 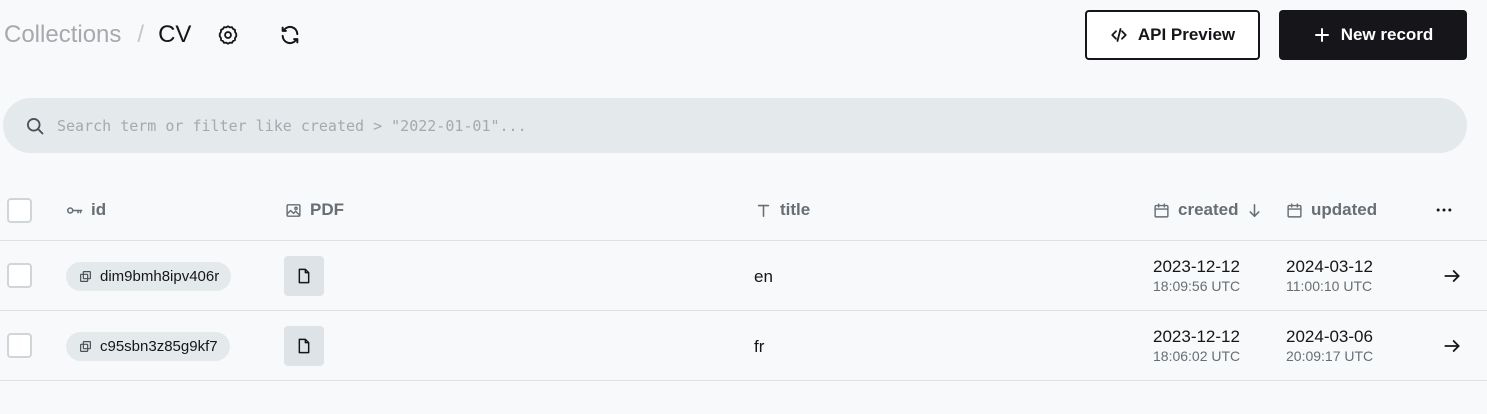 I want to click on record-title: fr, so click(x=759, y=346).